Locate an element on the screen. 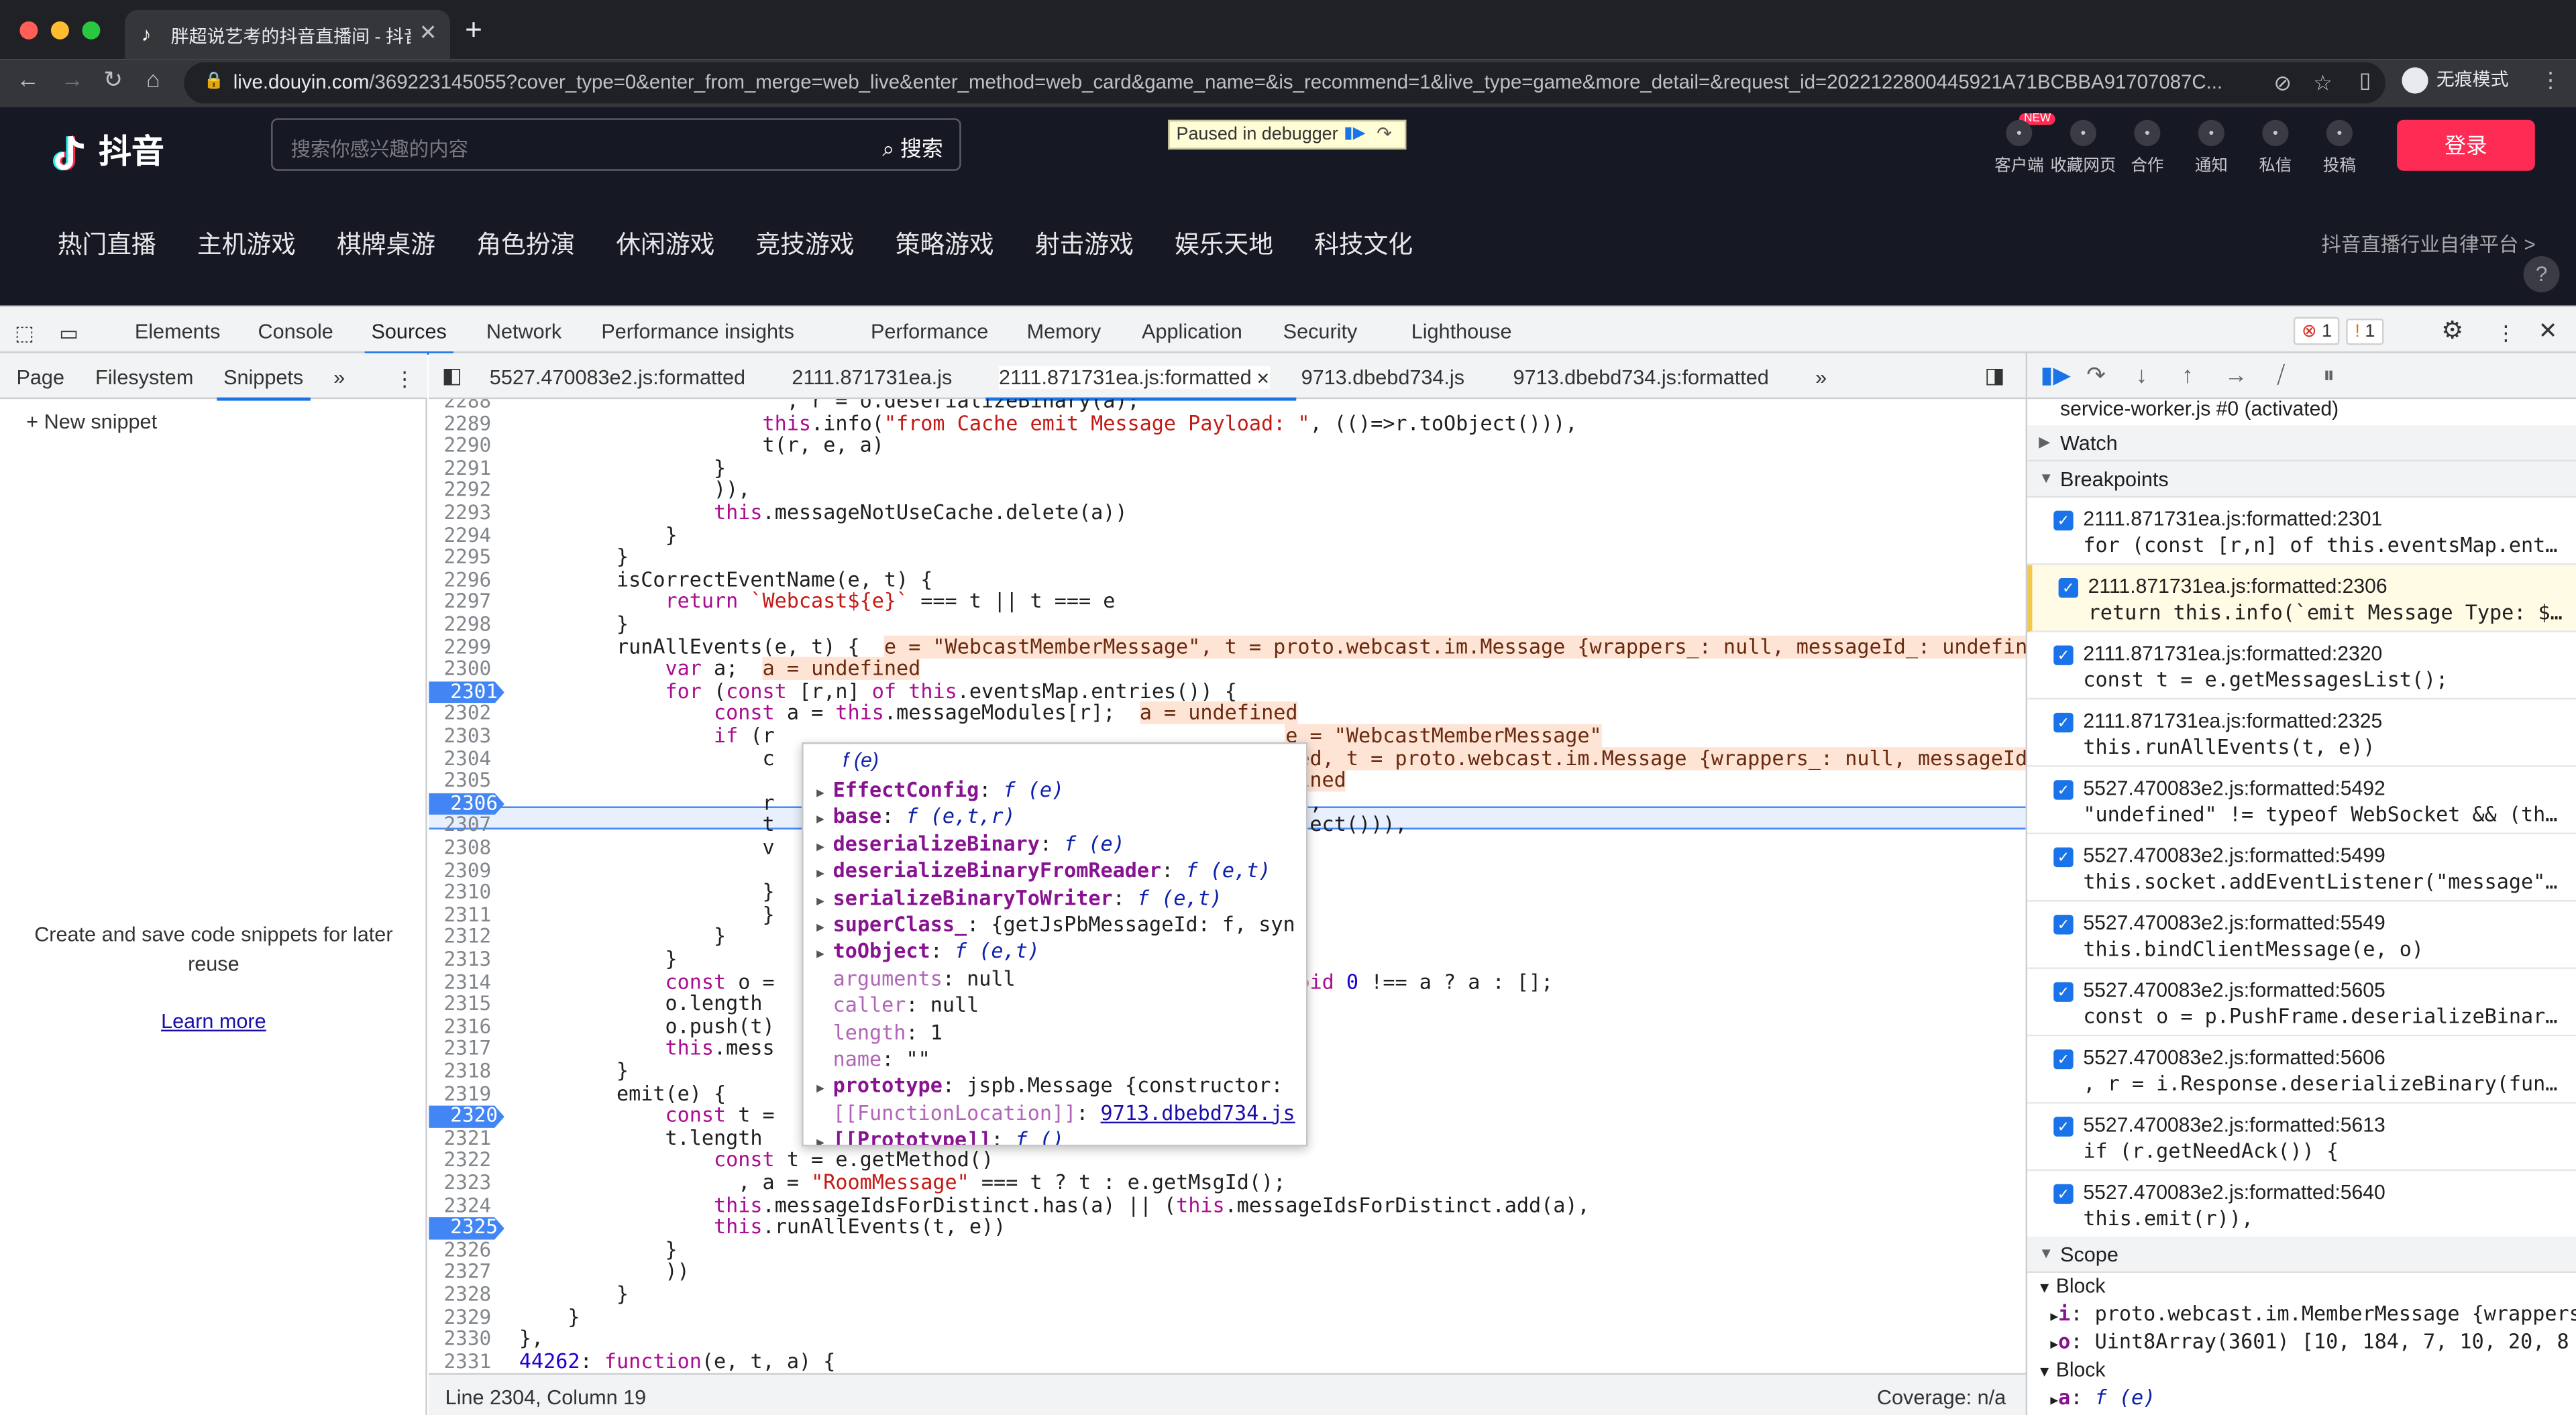  step-over-icon: ↷ is located at coordinates (1384, 133).